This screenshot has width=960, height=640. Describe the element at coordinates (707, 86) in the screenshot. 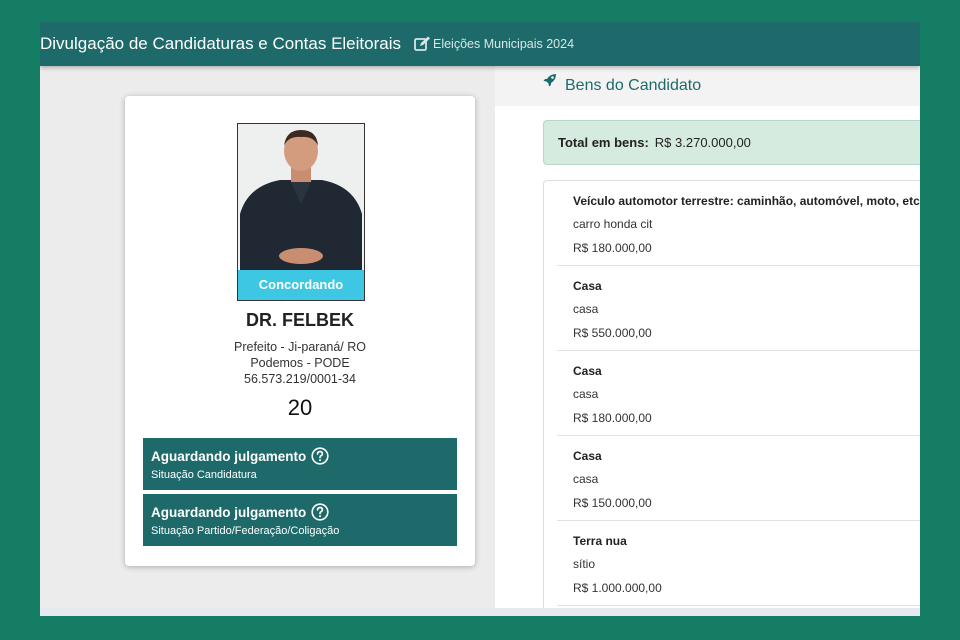

I see `assets-header: Bens do Candidato` at that location.